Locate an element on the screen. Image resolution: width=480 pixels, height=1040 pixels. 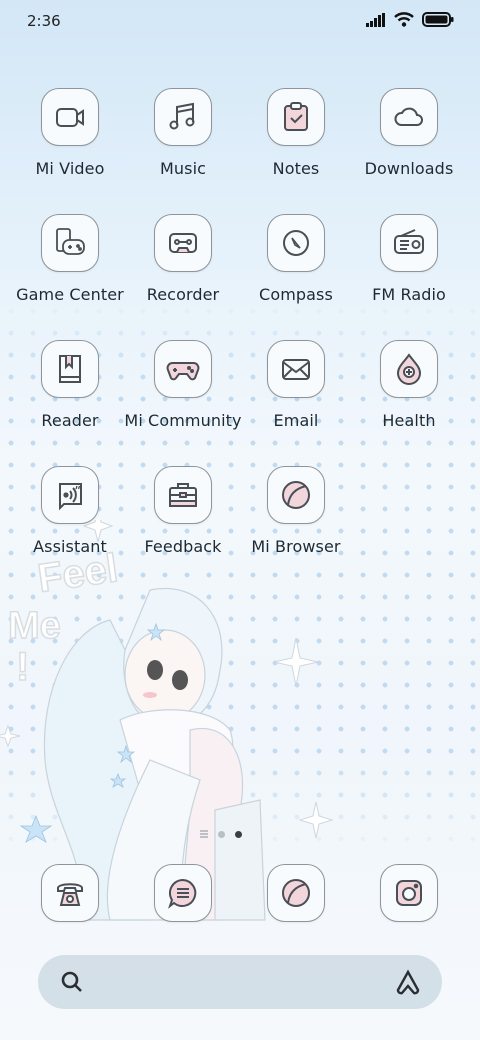
app-compass: Compass is located at coordinates (296, 259).